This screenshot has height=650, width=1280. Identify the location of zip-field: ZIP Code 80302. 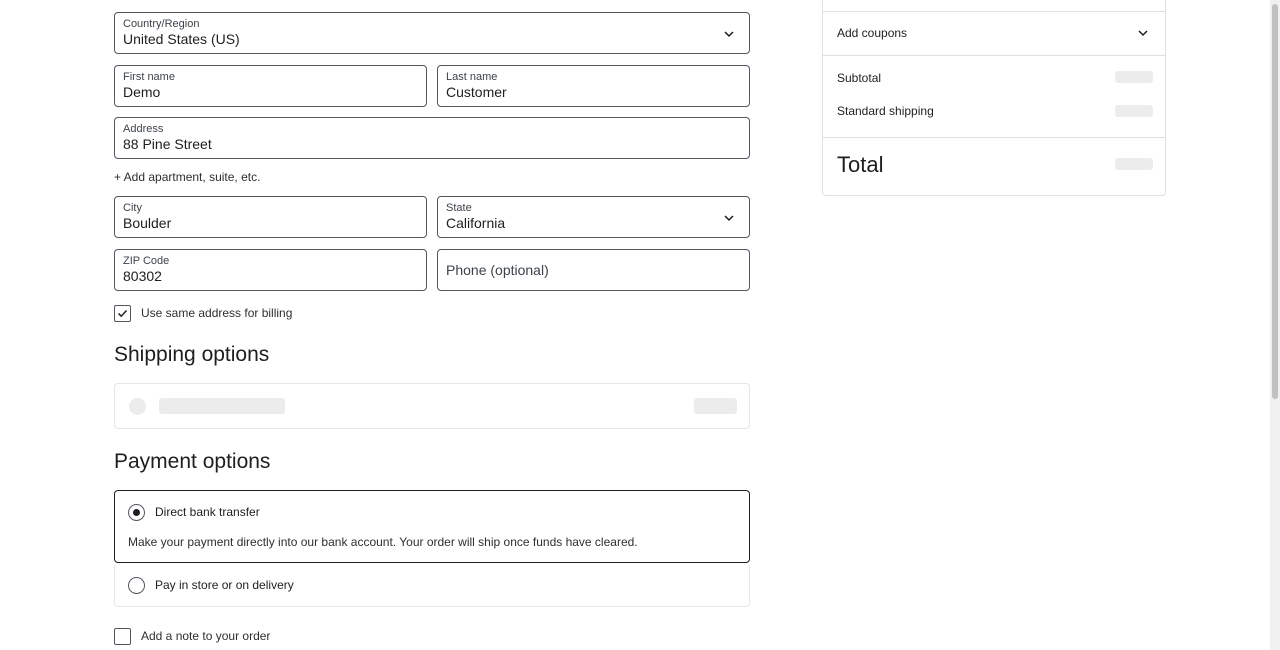
(270, 270).